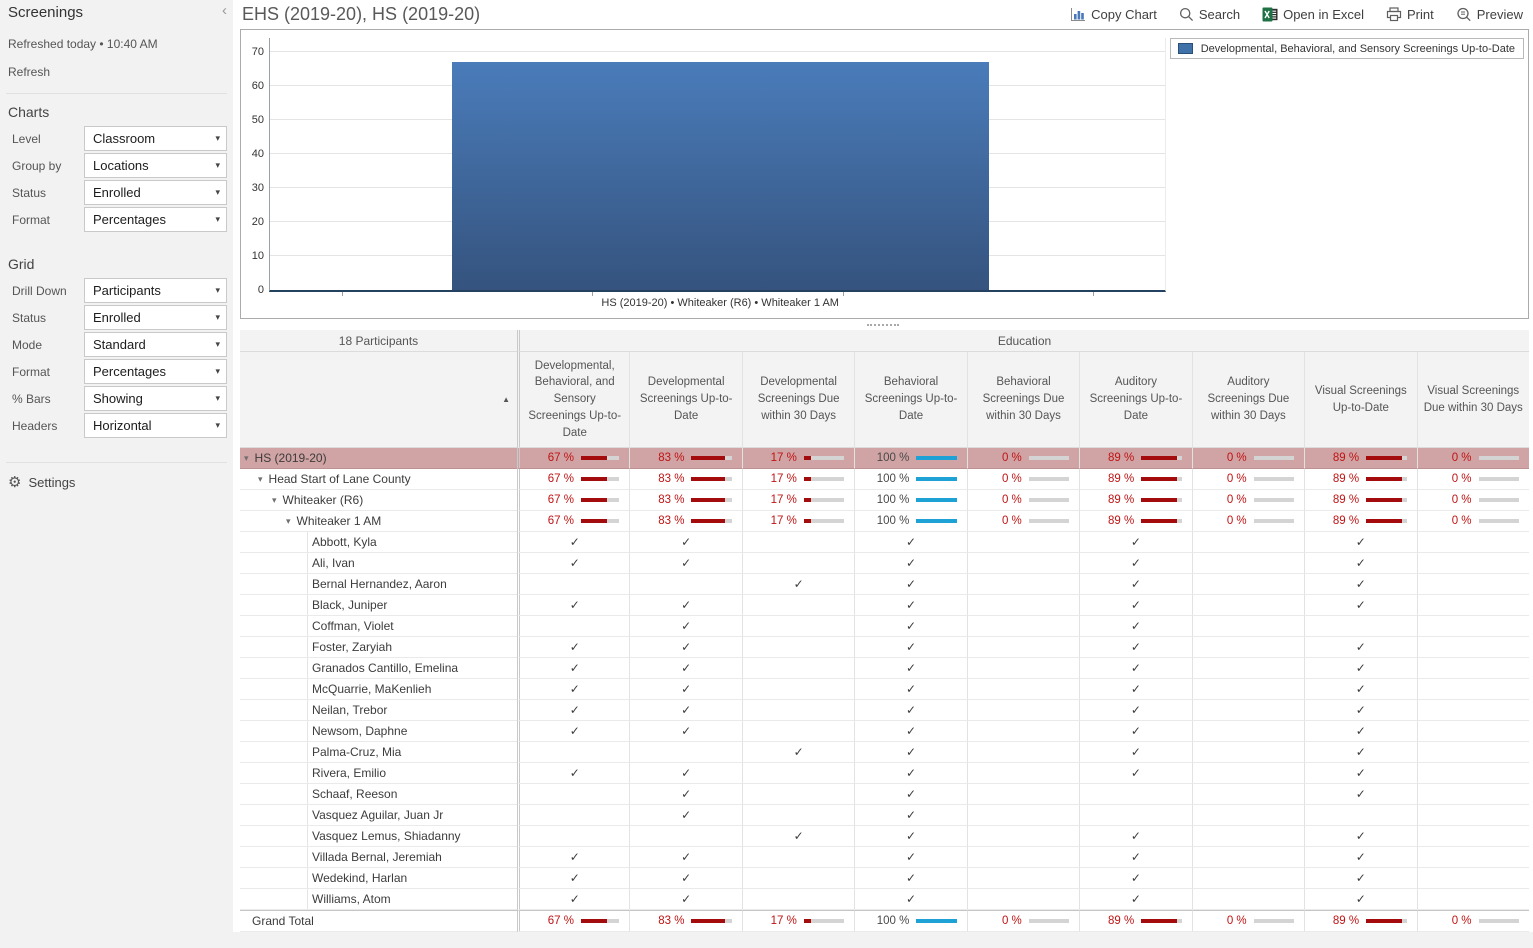 The image size is (1533, 948). Describe the element at coordinates (884, 815) in the screenshot. I see `participant-row: Vasquez Aguilar, Juan Jr ✓ ✓` at that location.